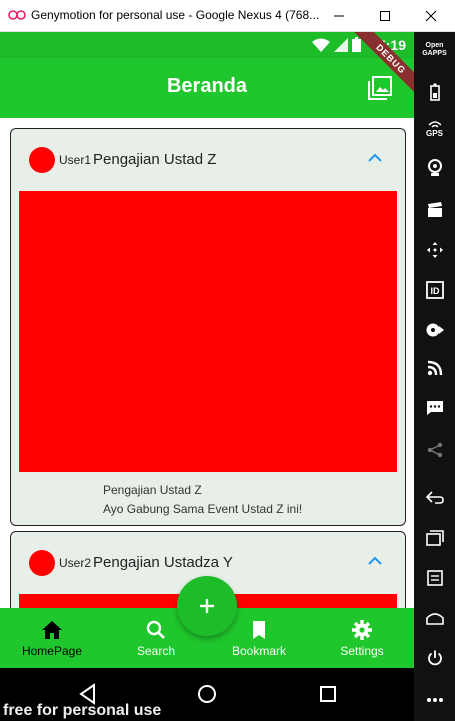 The height and width of the screenshot is (721, 455). Describe the element at coordinates (328, 694) in the screenshot. I see `recents-icon` at that location.